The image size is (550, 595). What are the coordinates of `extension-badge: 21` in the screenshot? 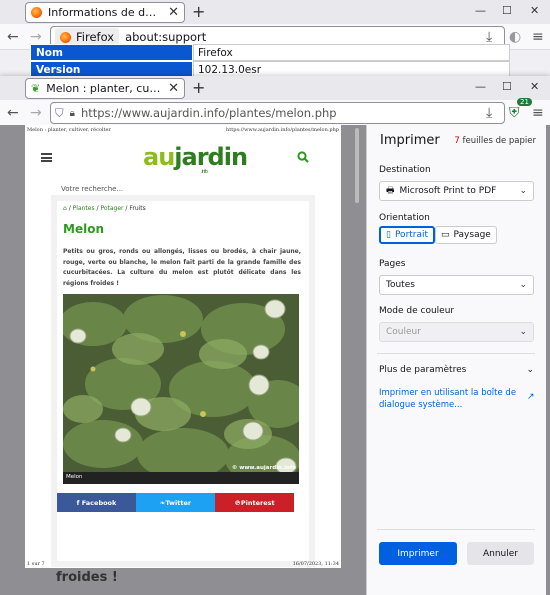 It's located at (524, 102).